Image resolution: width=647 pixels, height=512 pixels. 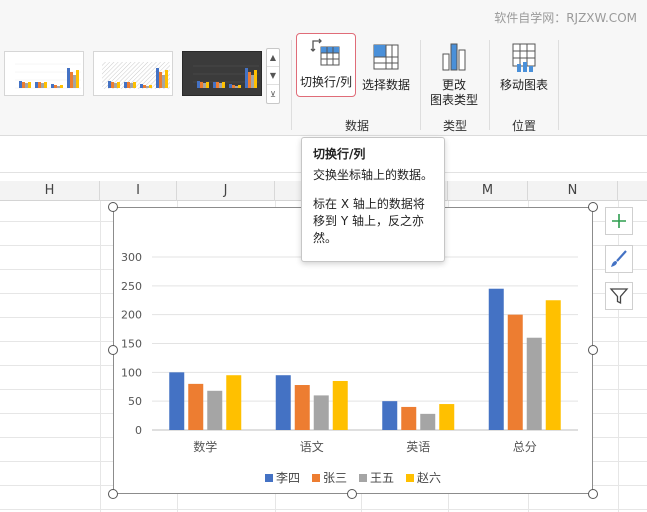 I want to click on legend-item: 李四, so click(x=282, y=477).